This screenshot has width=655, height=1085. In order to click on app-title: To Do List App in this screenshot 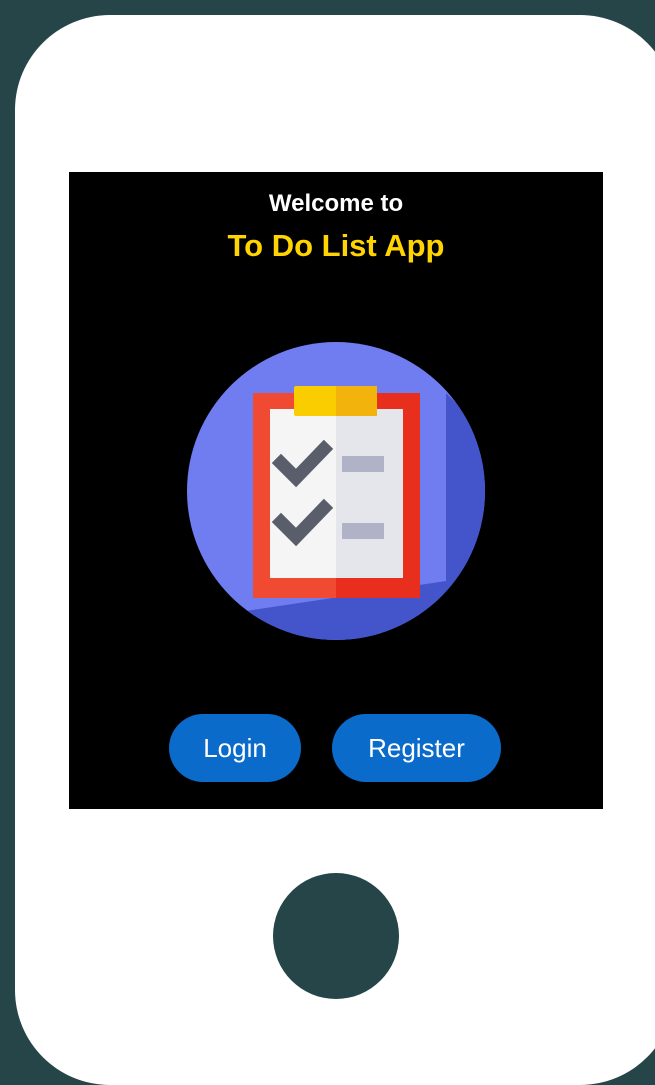, I will do `click(336, 245)`.